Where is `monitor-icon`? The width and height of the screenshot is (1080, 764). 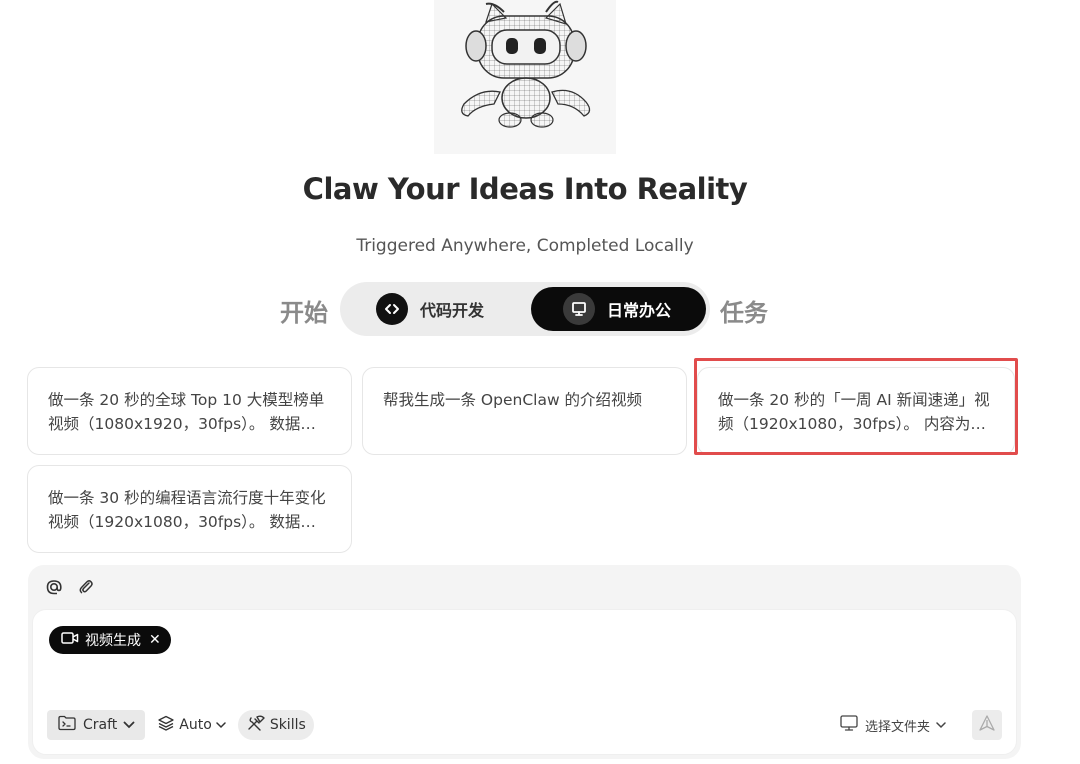
monitor-icon is located at coordinates (849, 725).